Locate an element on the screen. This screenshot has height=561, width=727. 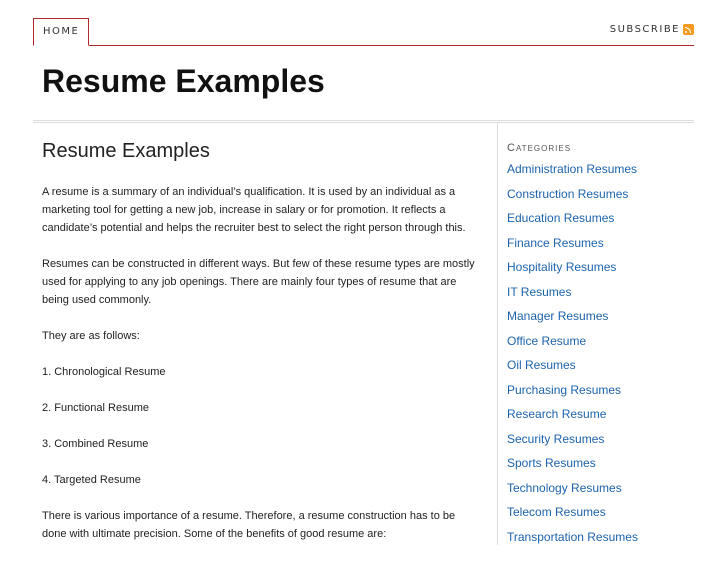
home-tab: HOME is located at coordinates (61, 32).